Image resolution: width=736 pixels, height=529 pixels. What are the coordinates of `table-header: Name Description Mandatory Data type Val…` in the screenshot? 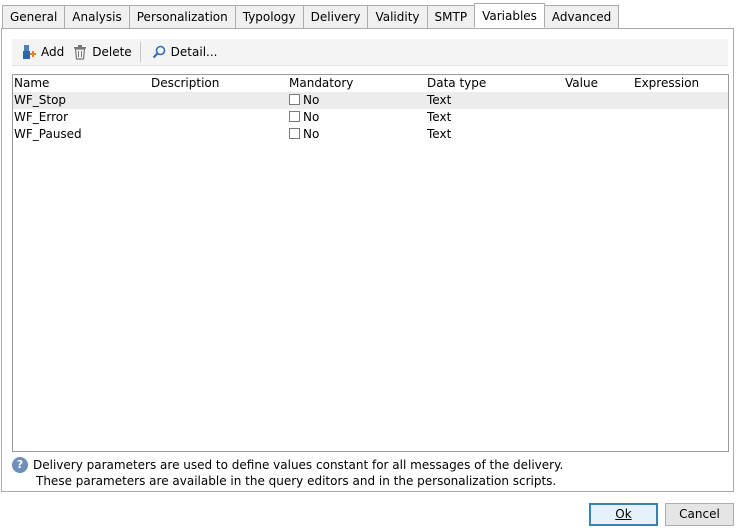 It's located at (370, 83).